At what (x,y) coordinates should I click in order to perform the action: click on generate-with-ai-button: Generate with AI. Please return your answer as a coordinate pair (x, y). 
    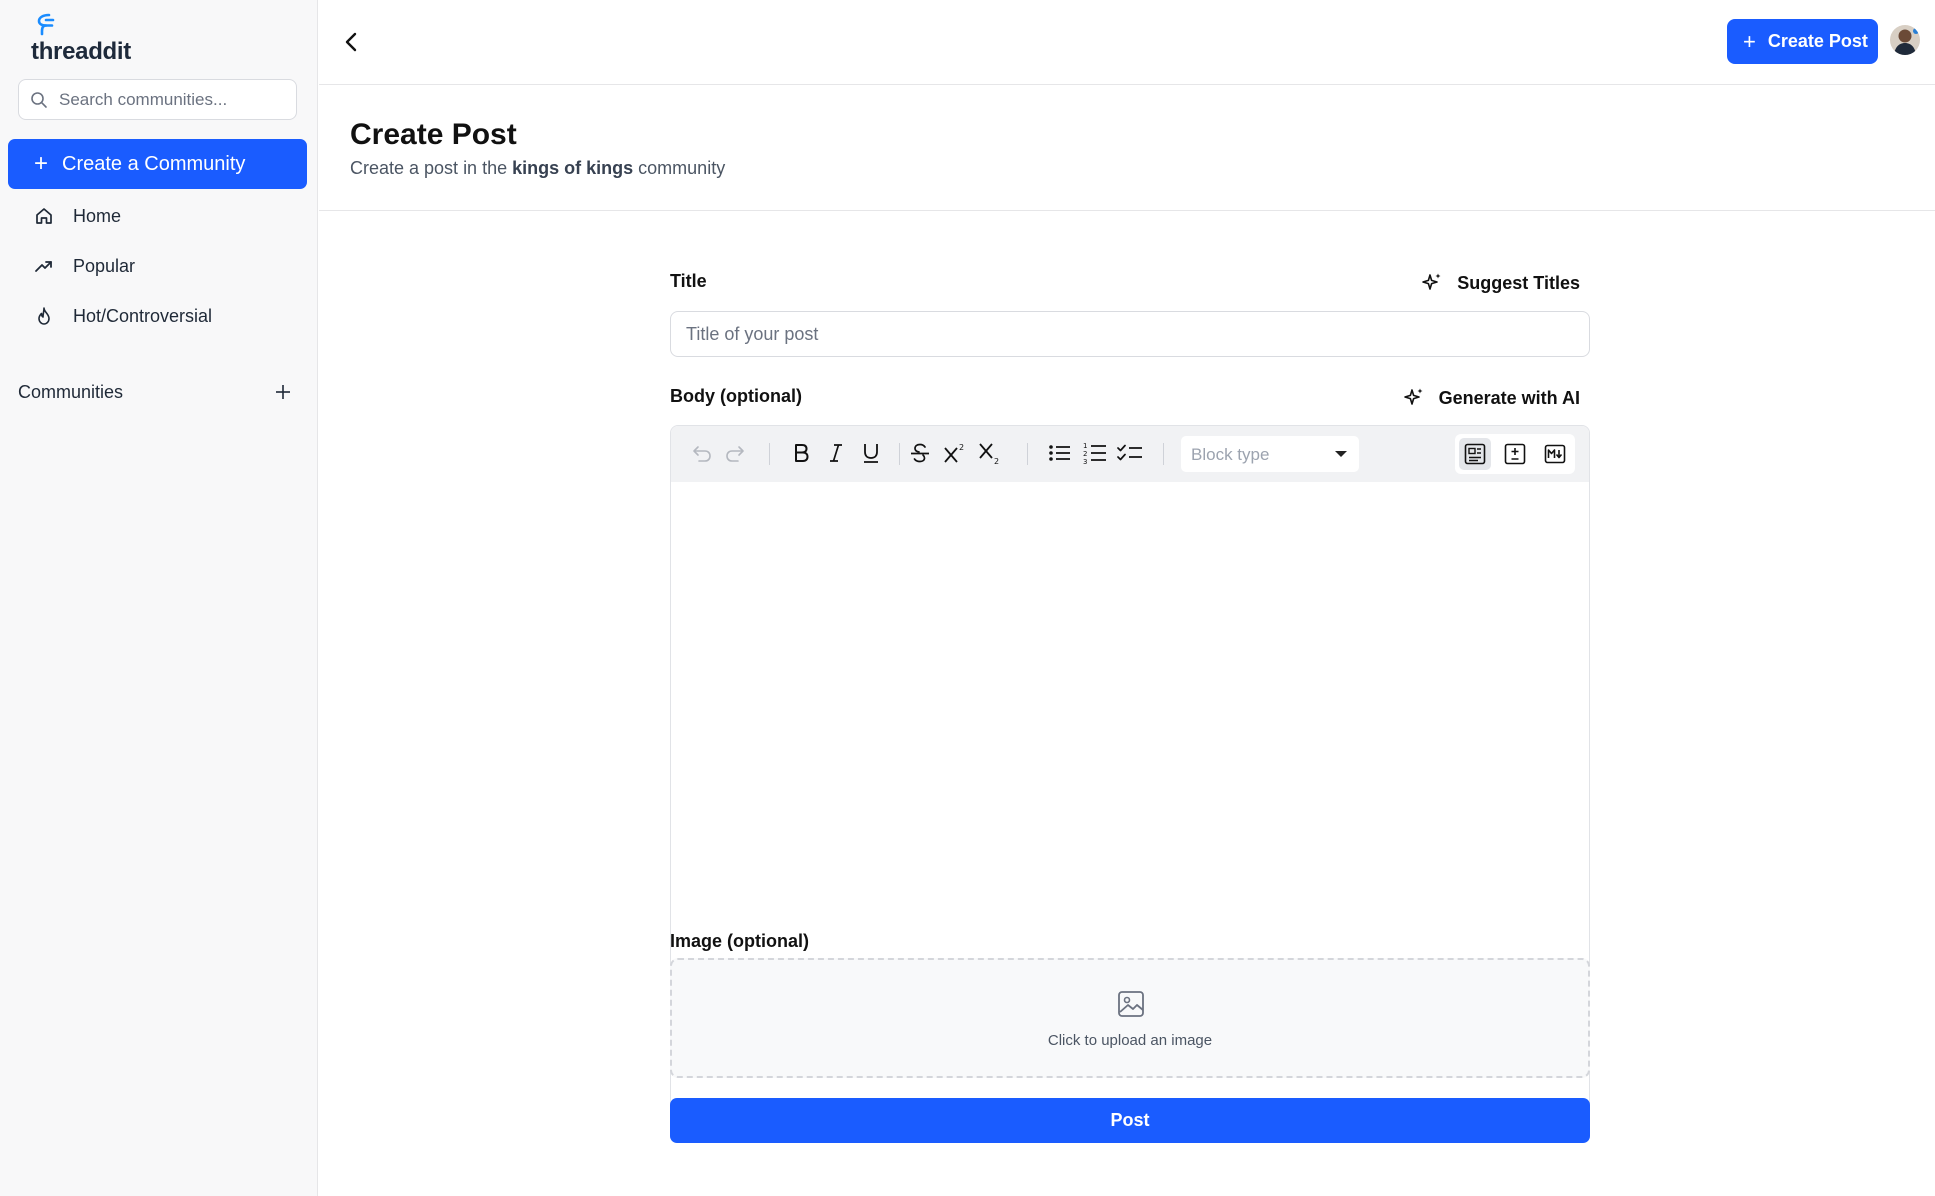
    Looking at the image, I should click on (1491, 398).